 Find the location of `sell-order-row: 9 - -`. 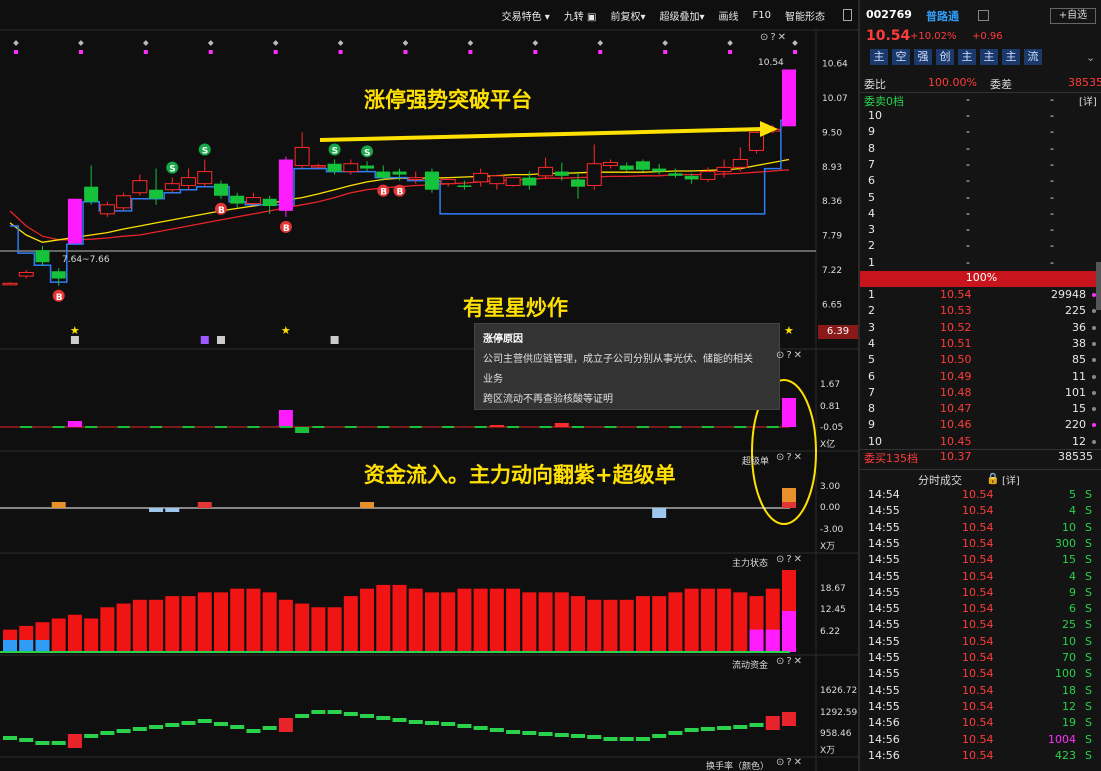

sell-order-row: 9 - - is located at coordinates (979, 132).